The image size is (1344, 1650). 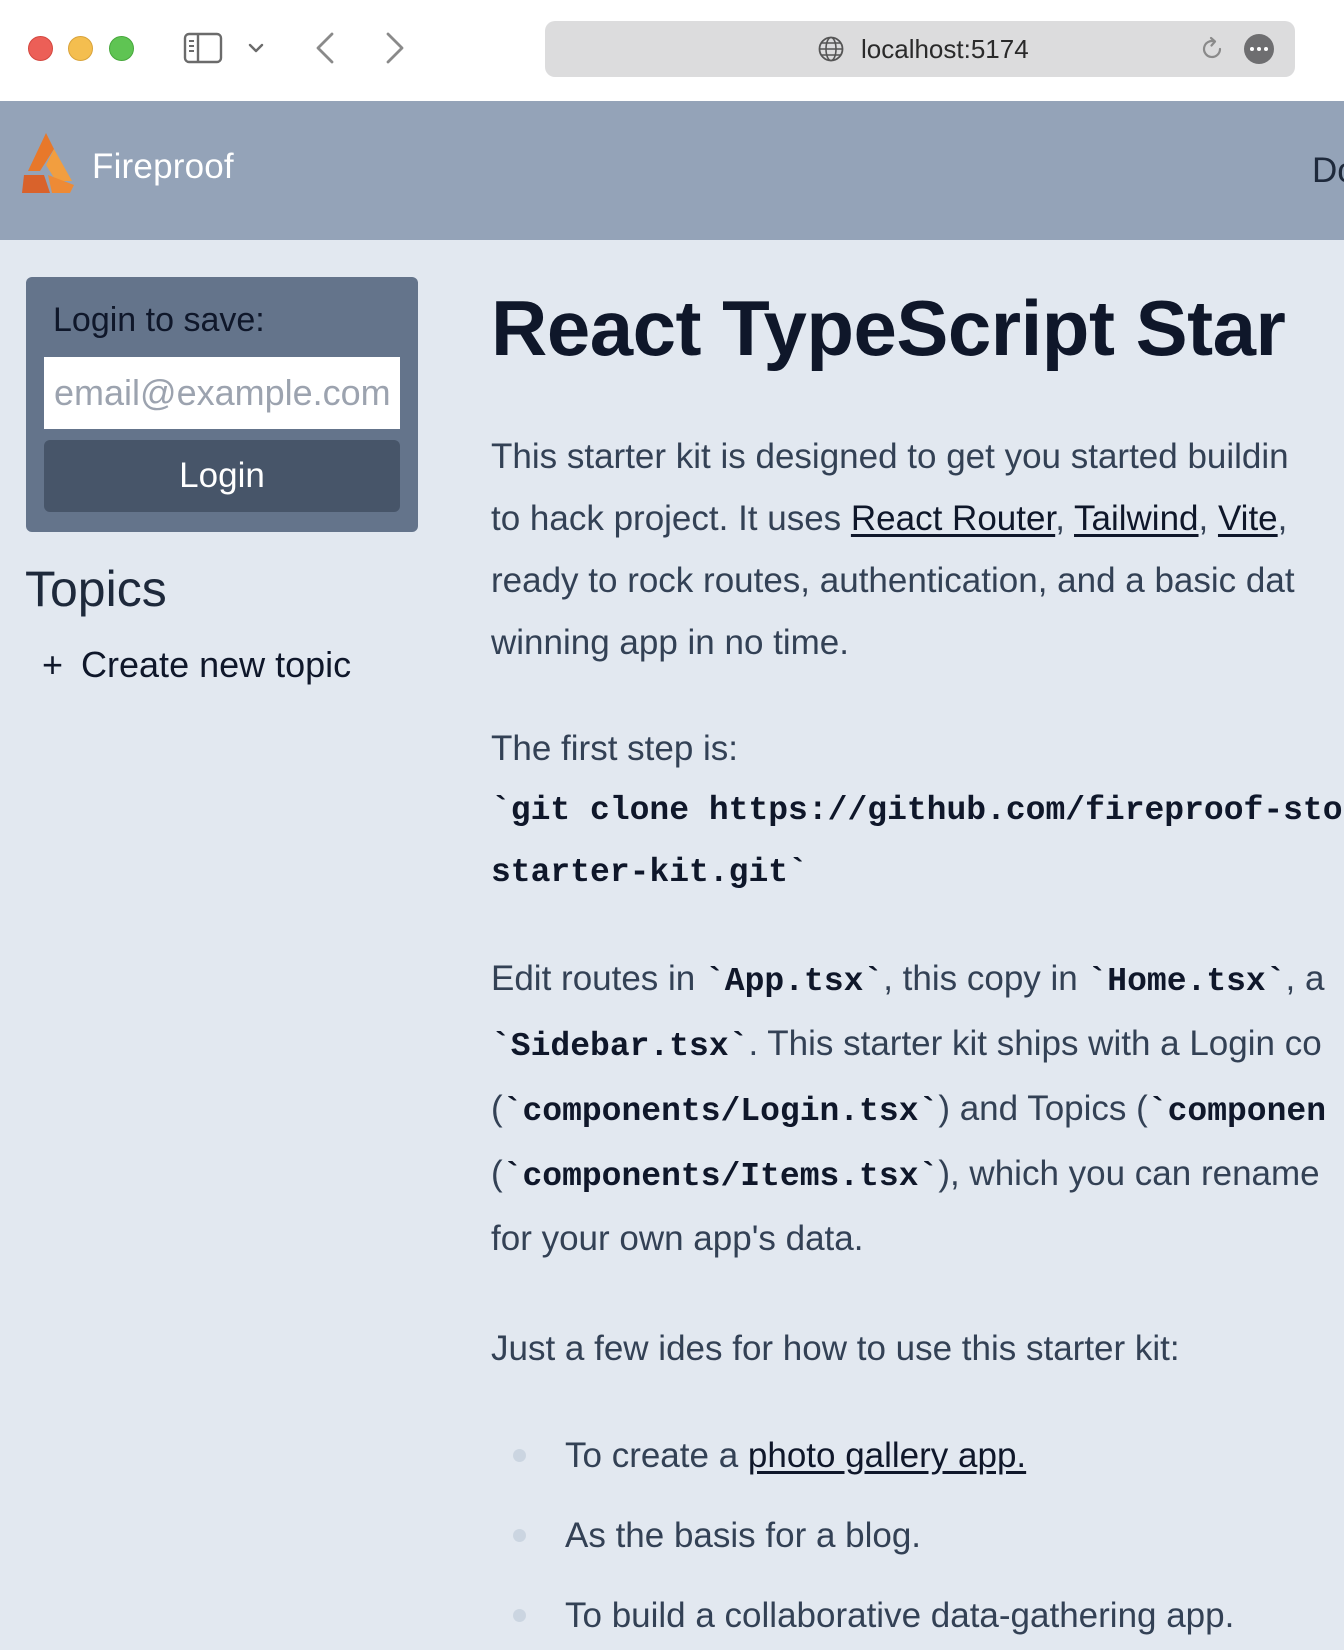 I want to click on close-window-button, so click(x=40, y=48).